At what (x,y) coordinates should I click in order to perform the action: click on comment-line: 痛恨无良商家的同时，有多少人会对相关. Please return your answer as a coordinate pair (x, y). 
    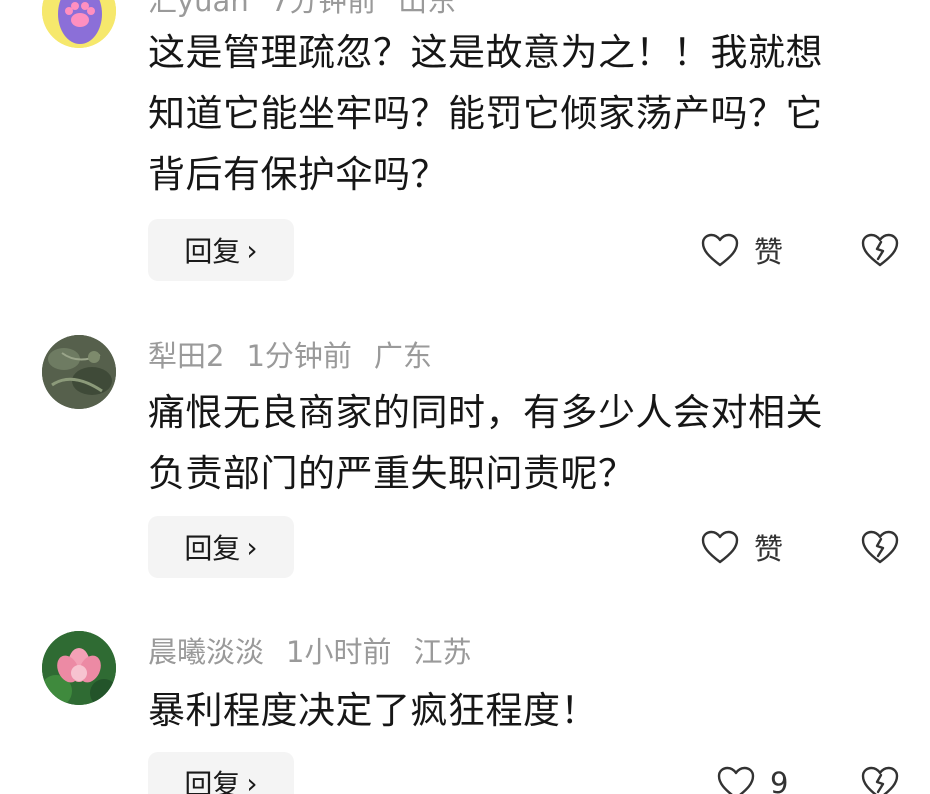
    Looking at the image, I should click on (485, 412).